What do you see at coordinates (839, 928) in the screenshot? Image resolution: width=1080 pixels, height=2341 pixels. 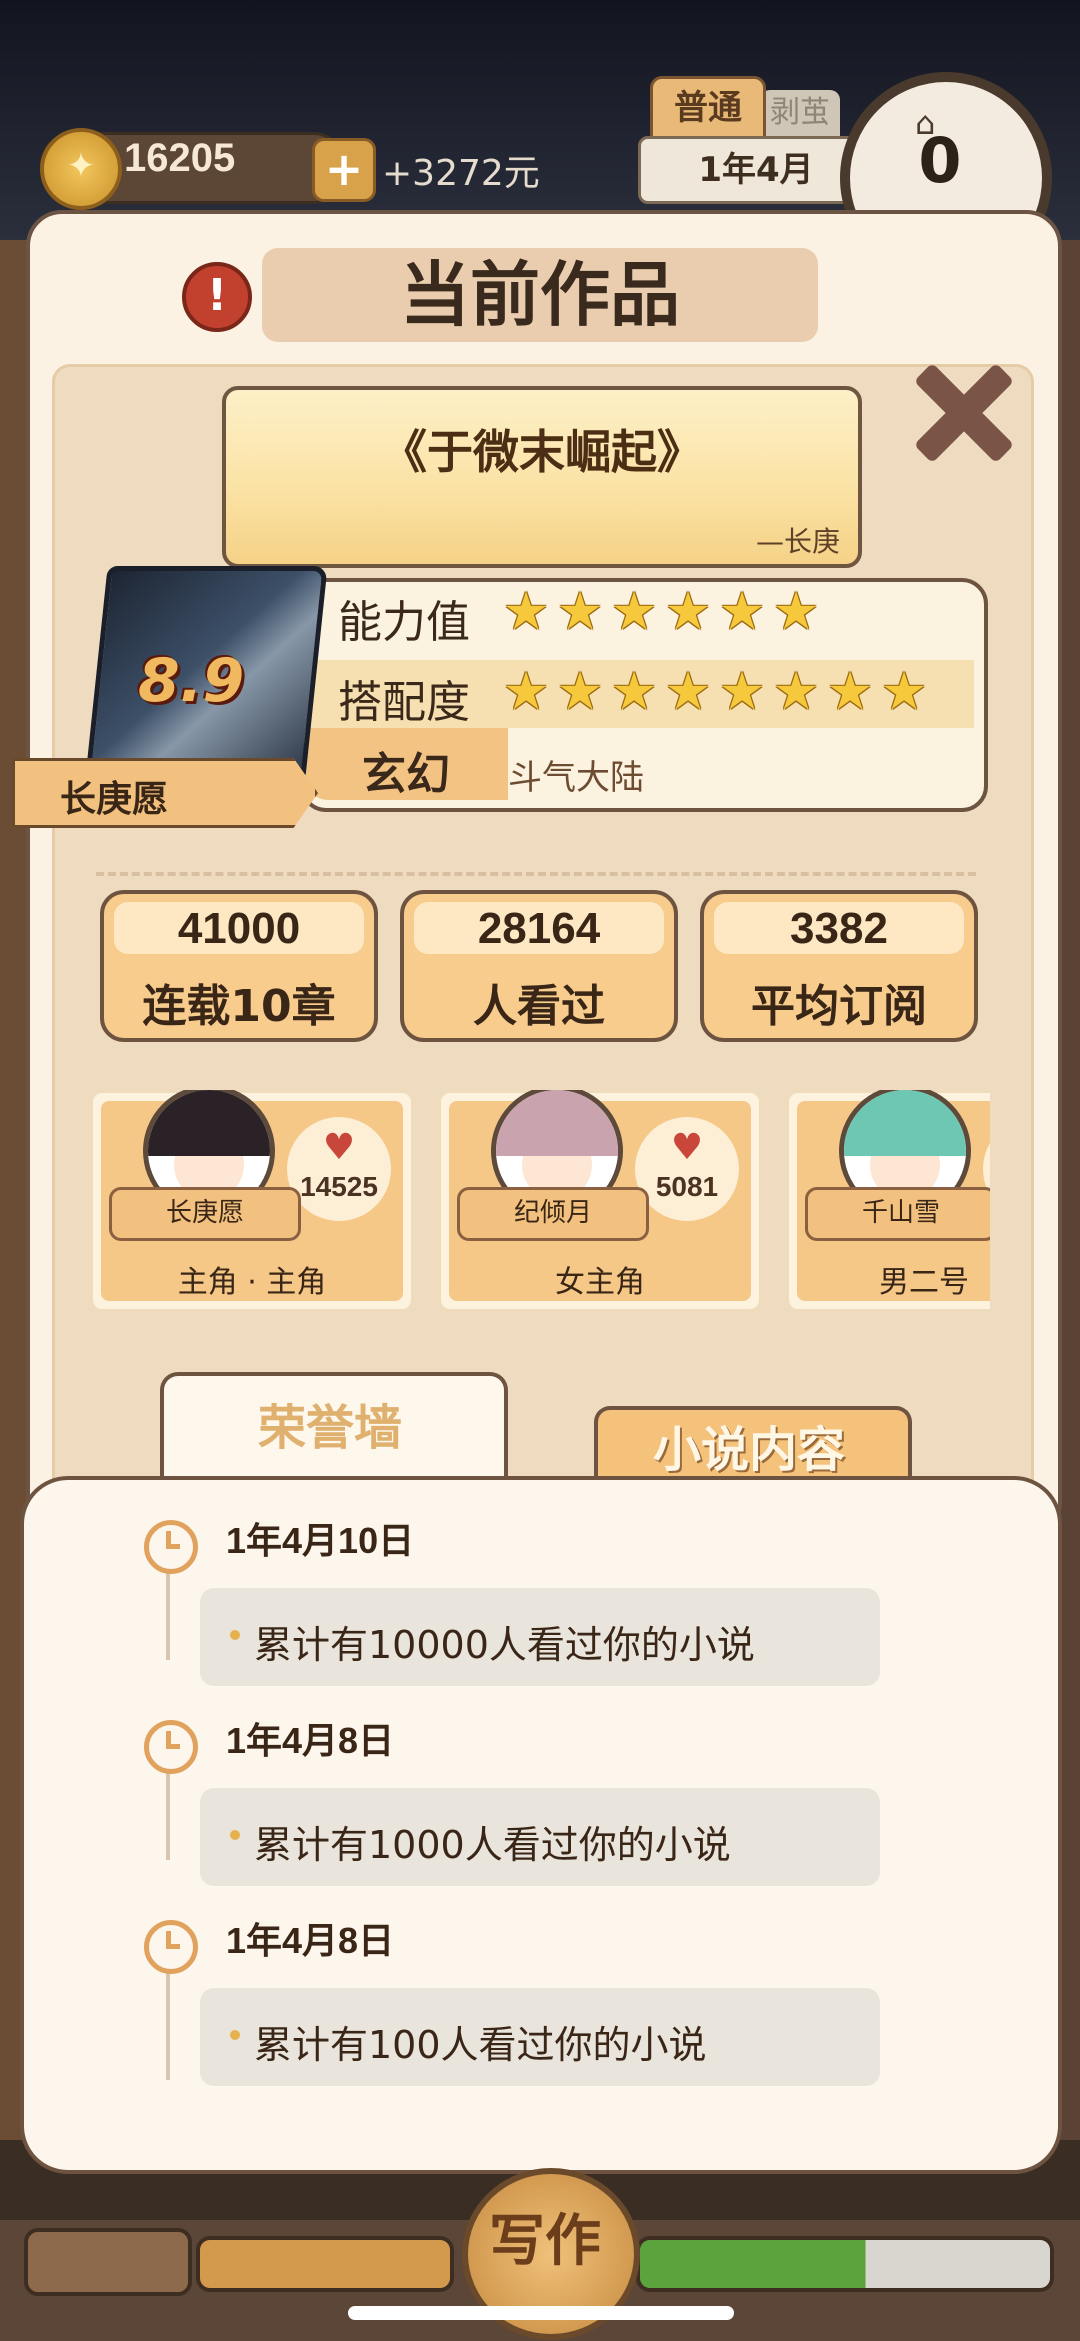 I see `stat-value: 3382` at bounding box center [839, 928].